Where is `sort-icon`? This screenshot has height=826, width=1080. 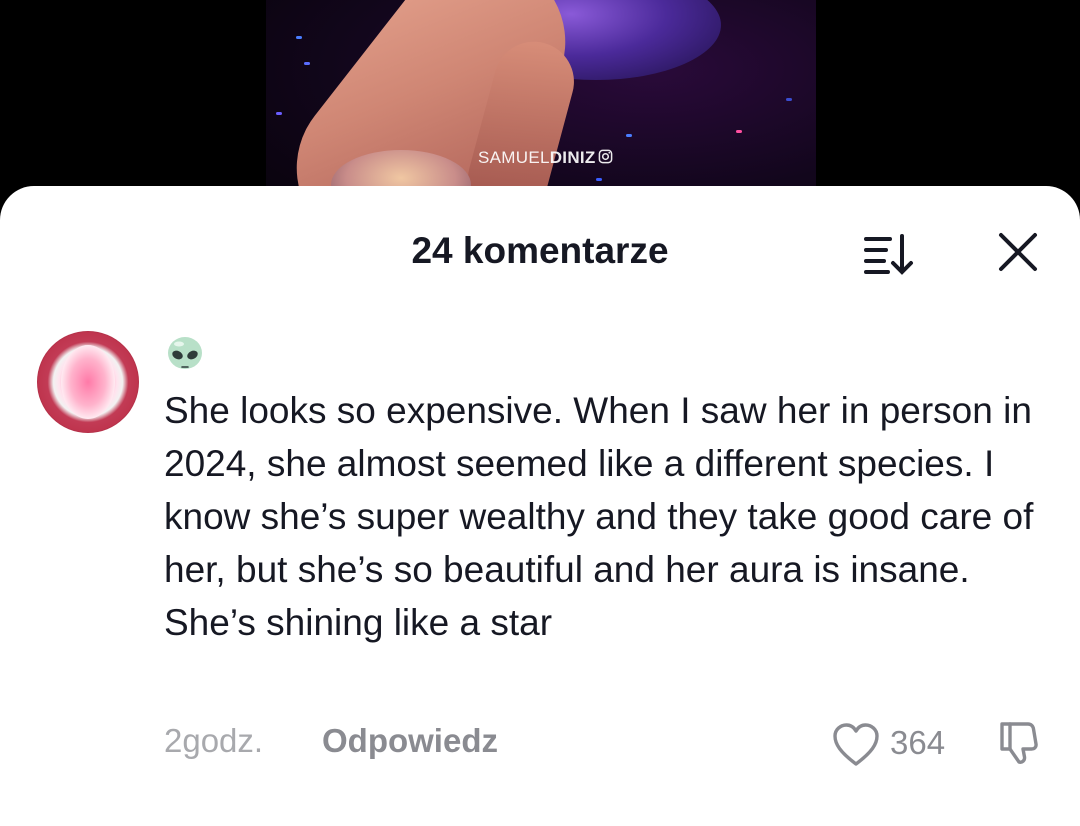
sort-icon is located at coordinates (888, 254).